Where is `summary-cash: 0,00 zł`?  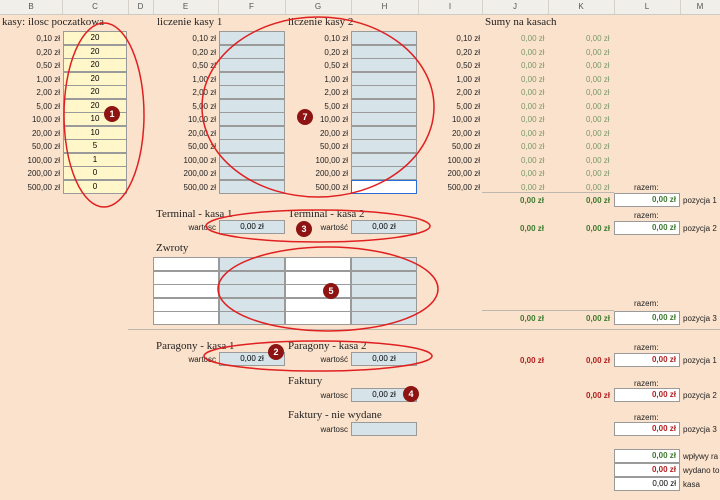
summary-cash: 0,00 zł is located at coordinates (647, 484).